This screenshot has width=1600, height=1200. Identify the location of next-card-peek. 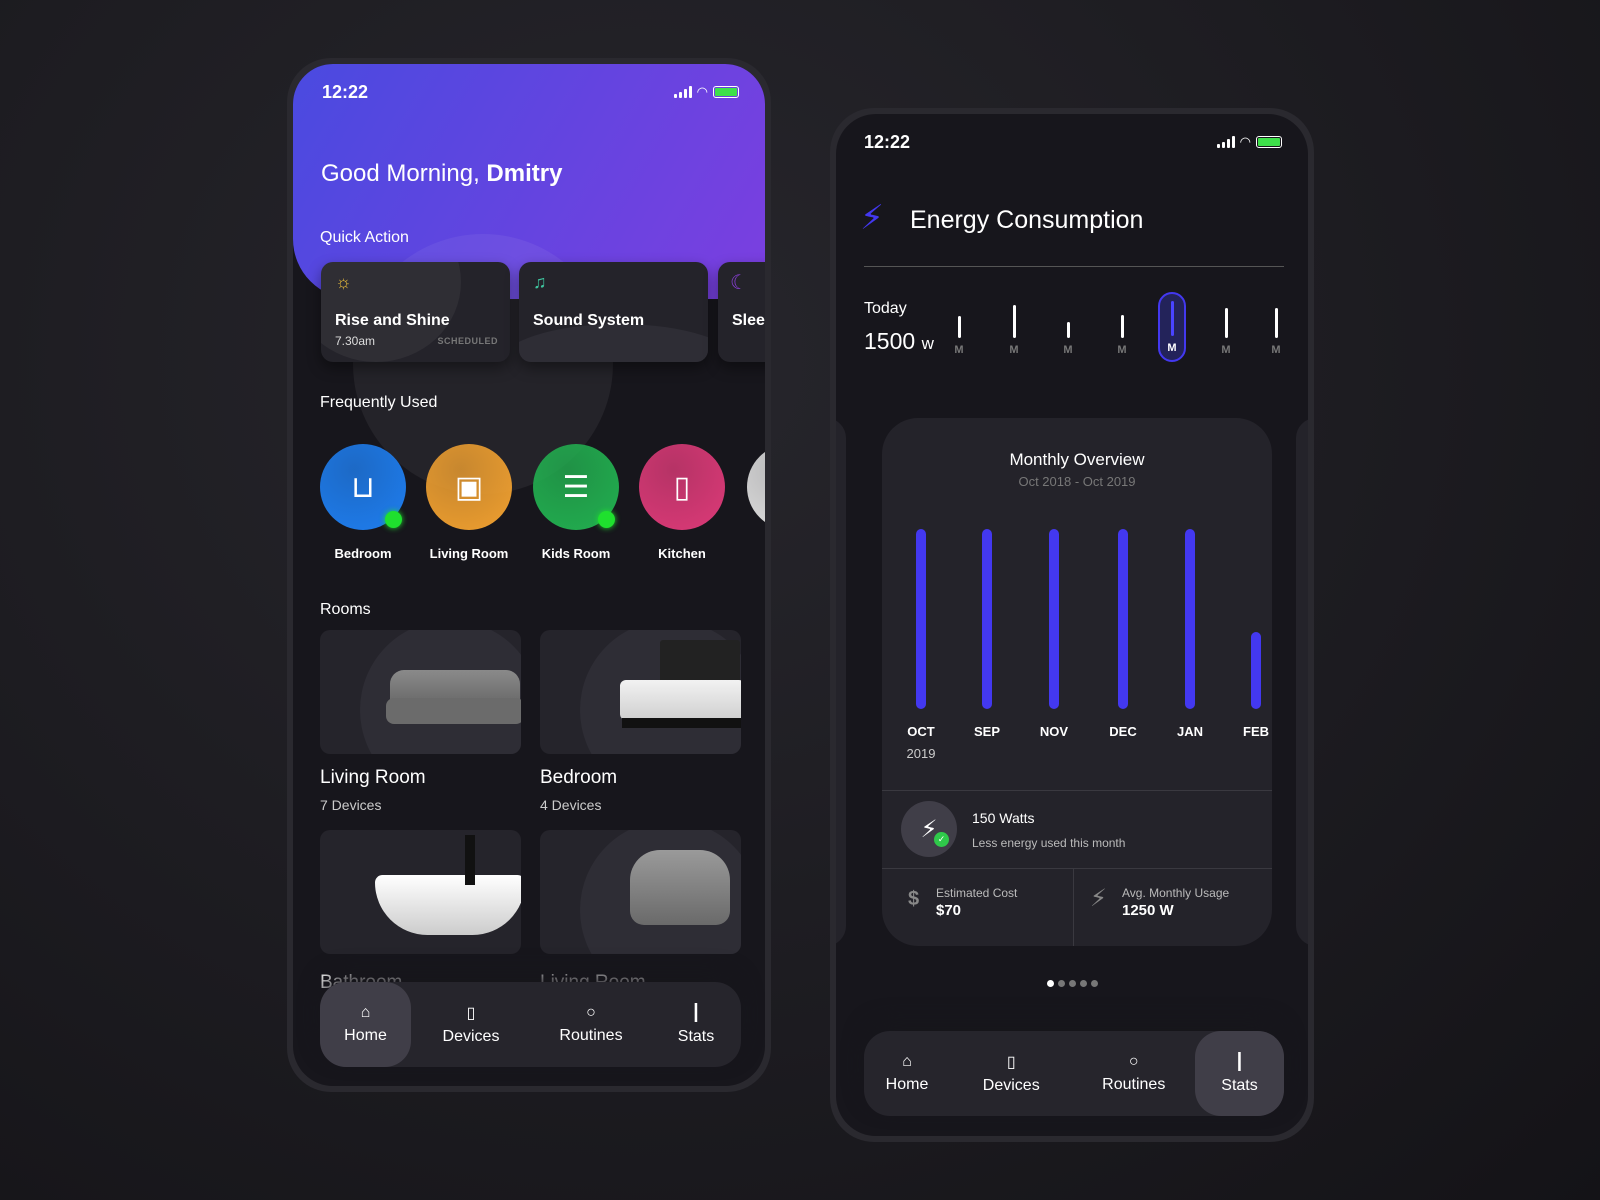
(1302, 682).